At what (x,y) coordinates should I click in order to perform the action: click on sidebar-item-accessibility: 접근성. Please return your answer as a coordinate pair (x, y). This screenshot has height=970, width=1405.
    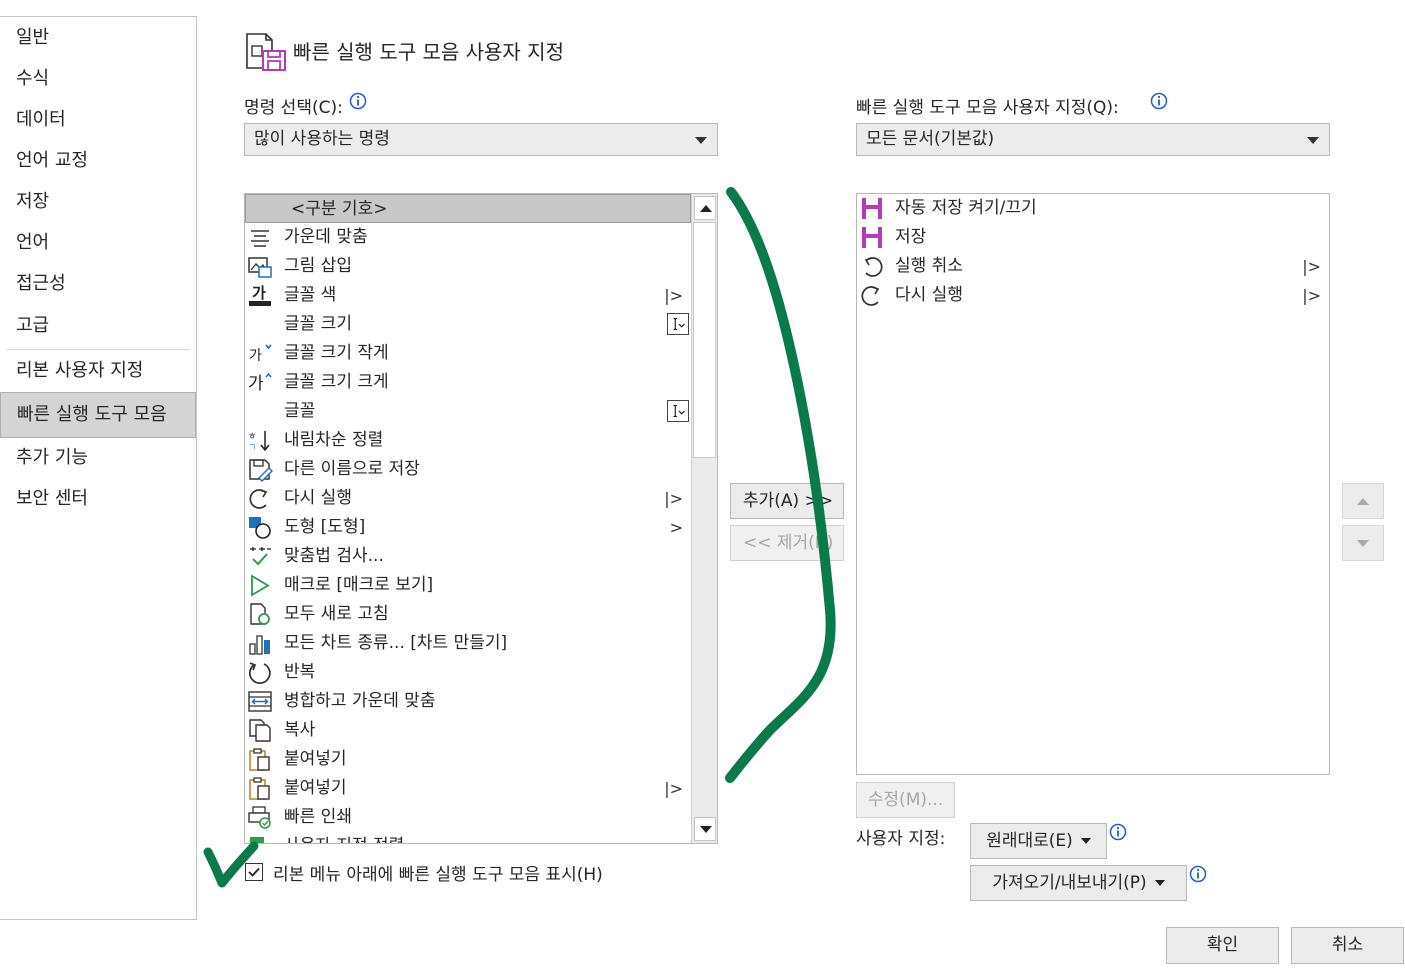
    Looking at the image, I should click on (98, 284).